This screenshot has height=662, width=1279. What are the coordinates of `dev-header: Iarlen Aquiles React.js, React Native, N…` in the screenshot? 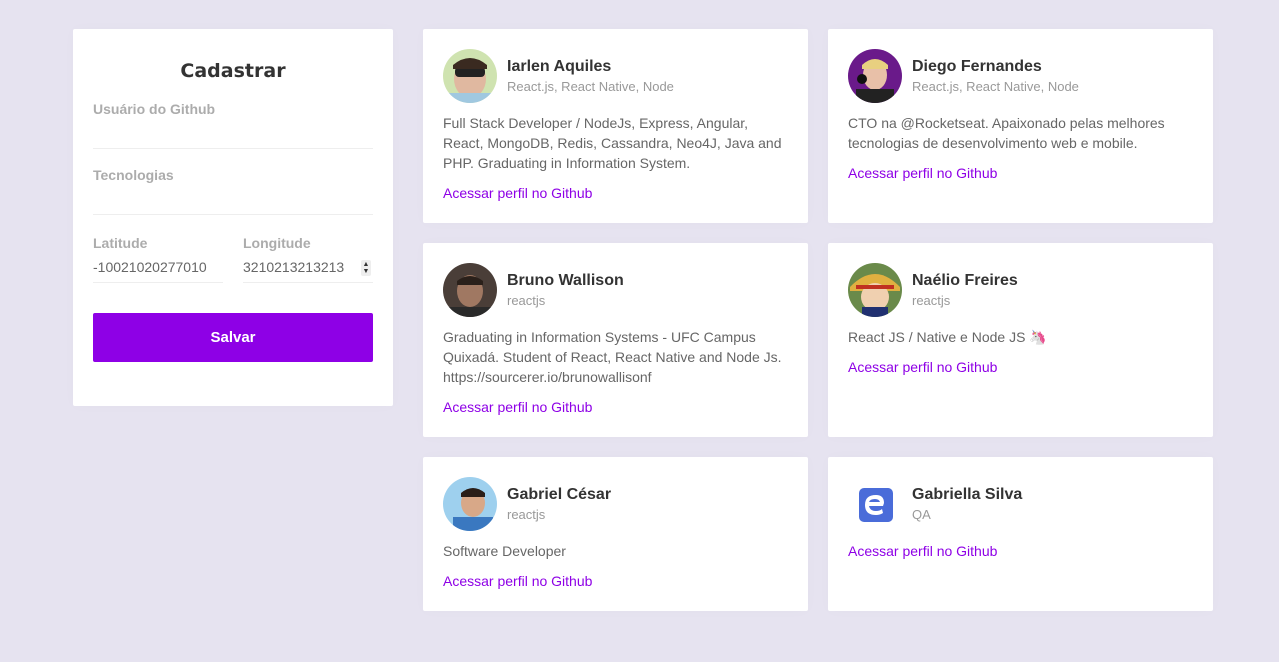 It's located at (615, 76).